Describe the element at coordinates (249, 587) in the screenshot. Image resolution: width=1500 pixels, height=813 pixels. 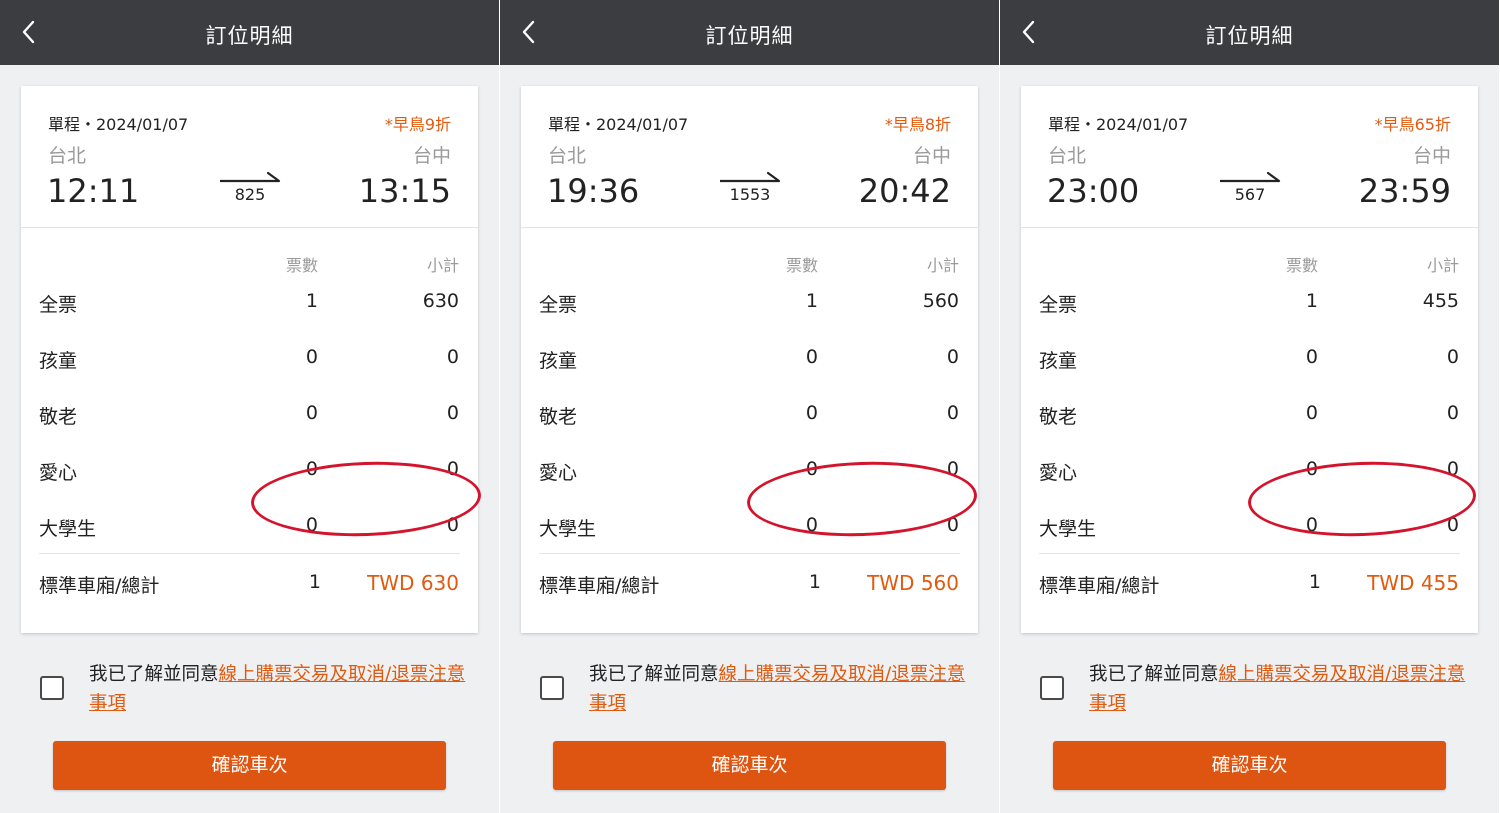
I see `total-row: 標準車廂/總計 1 TWD 630` at that location.